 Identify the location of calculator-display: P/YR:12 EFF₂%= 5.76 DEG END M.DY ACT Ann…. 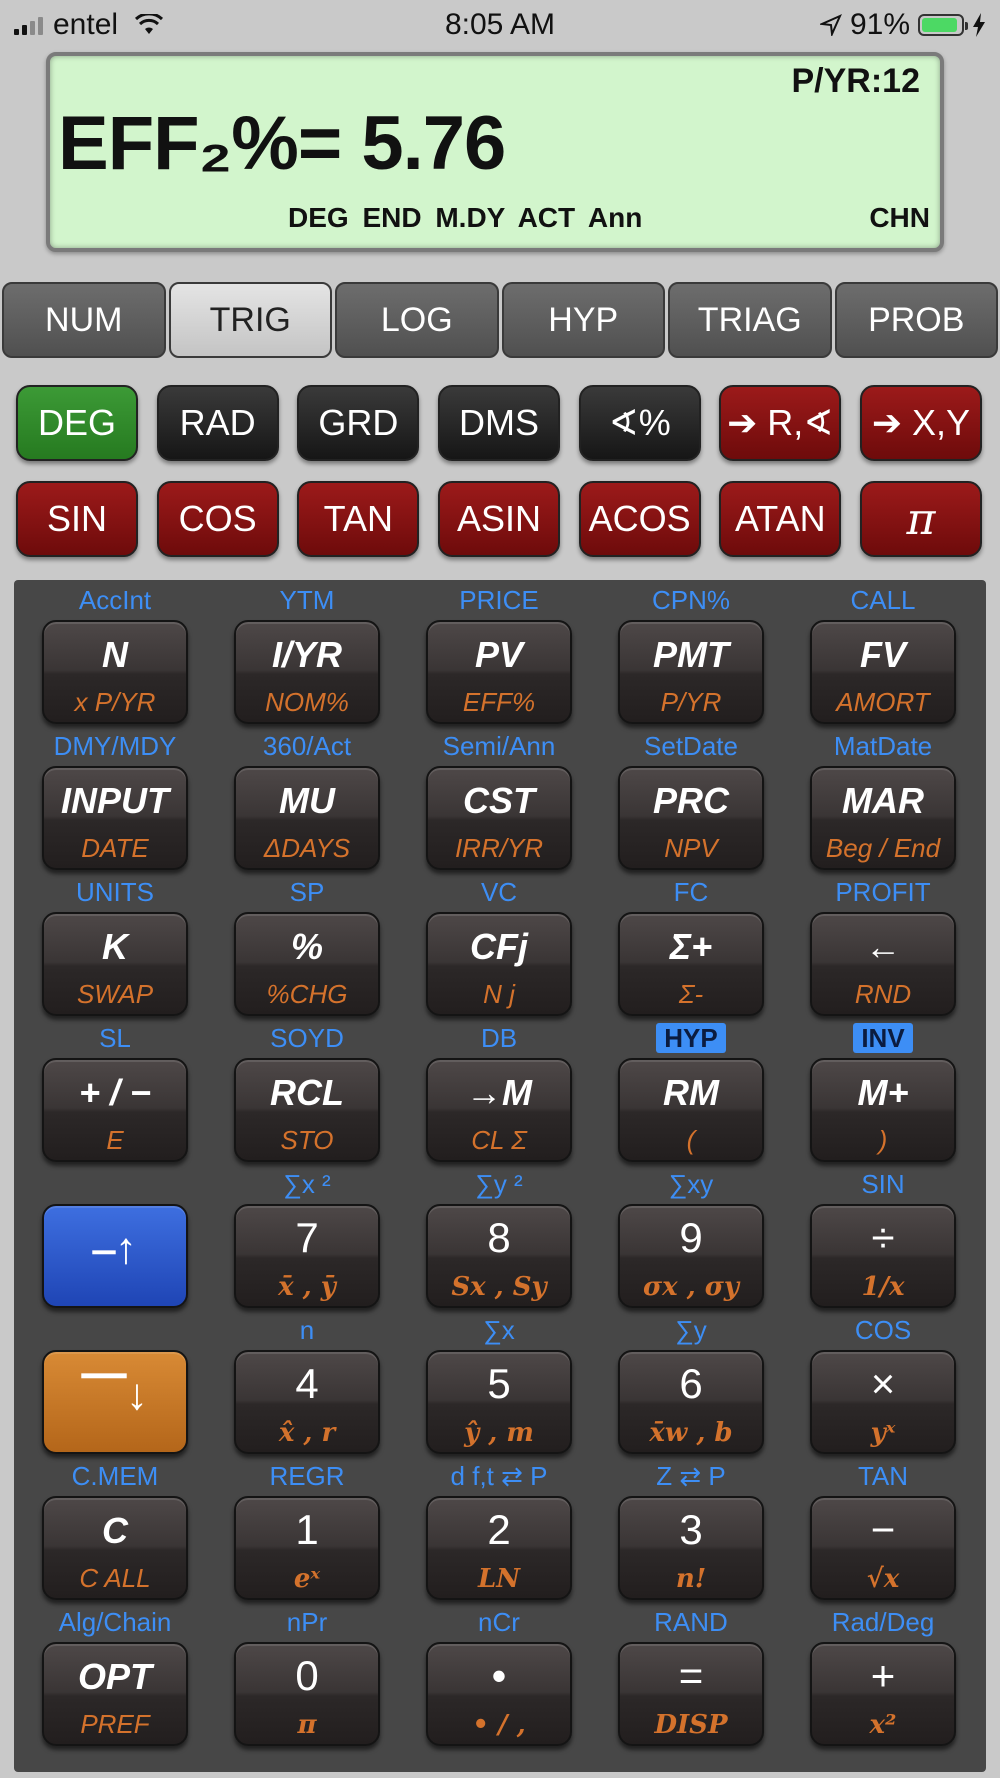
(495, 152).